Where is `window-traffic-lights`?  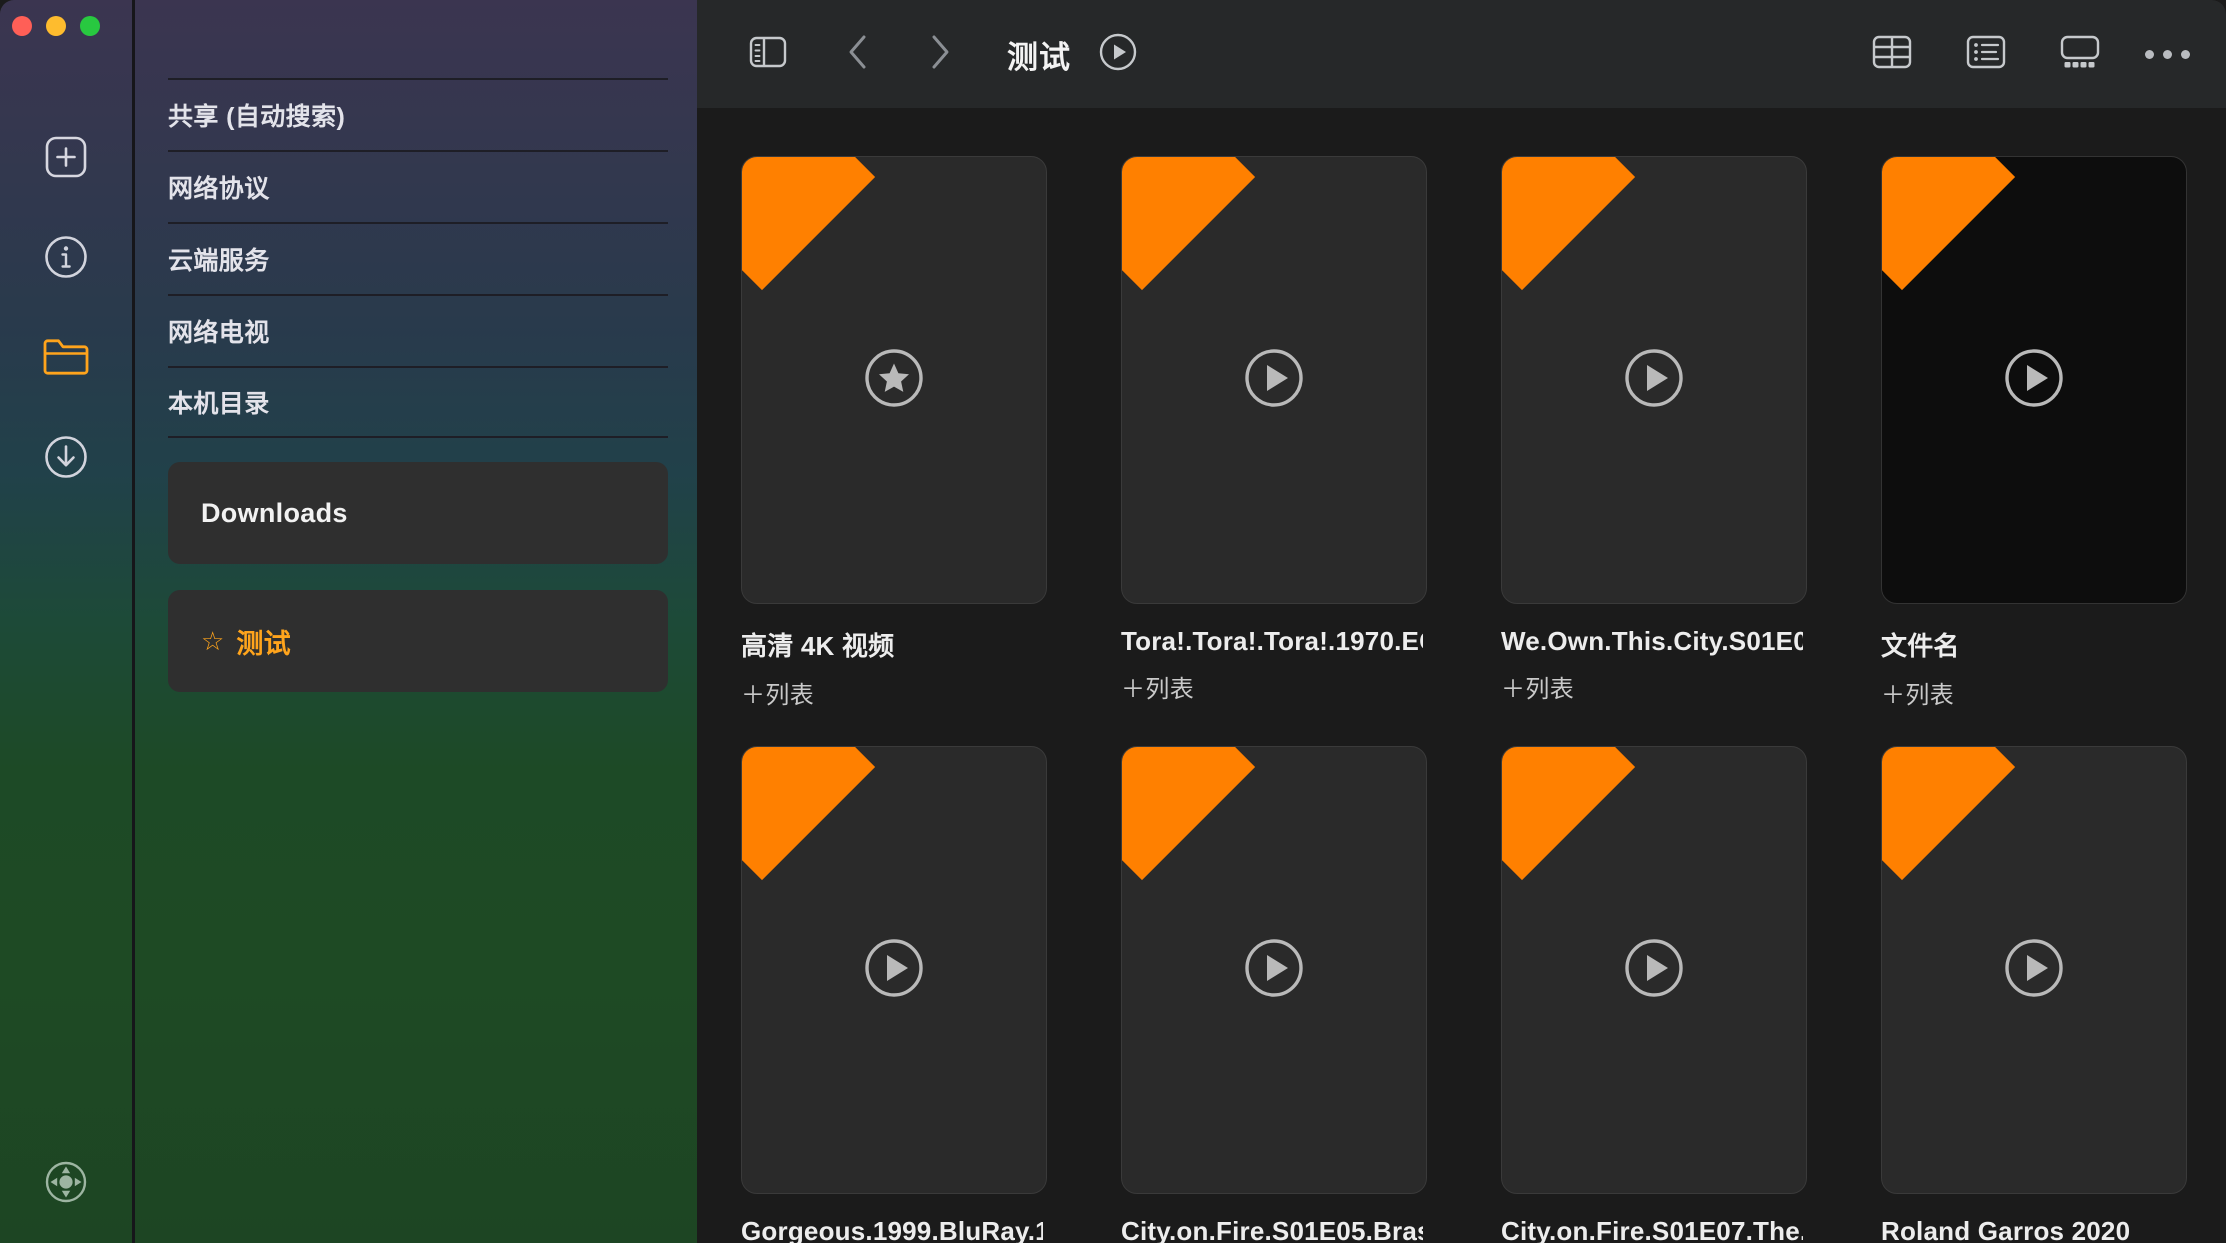 window-traffic-lights is located at coordinates (56, 26).